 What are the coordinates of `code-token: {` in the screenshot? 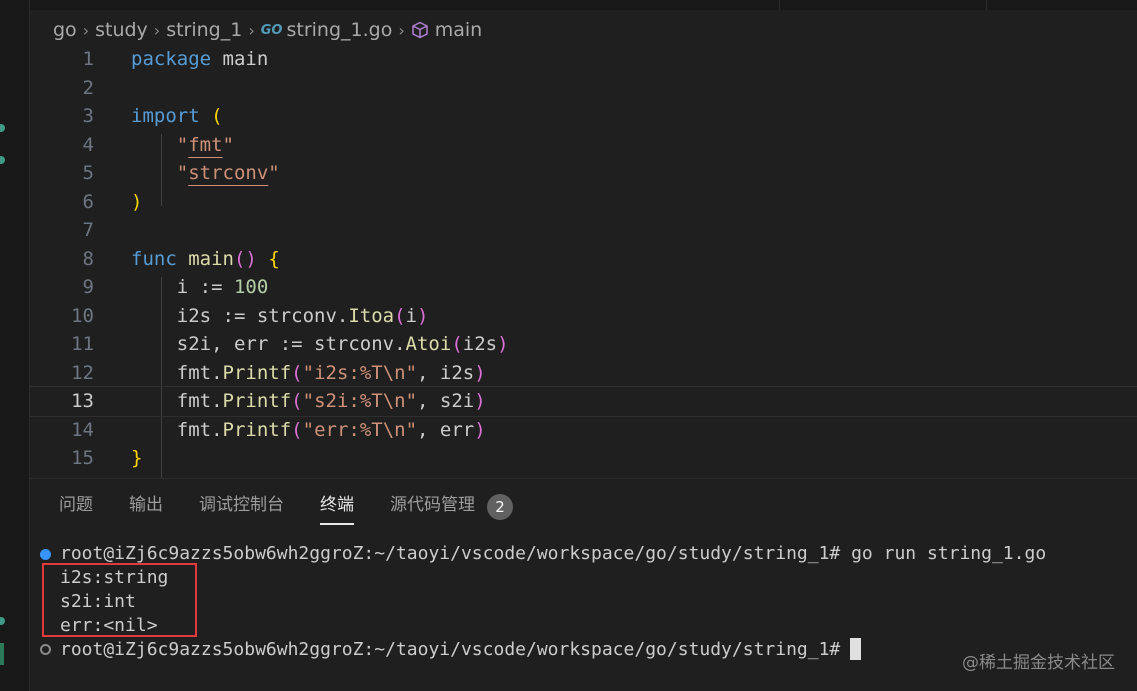 It's located at (274, 258).